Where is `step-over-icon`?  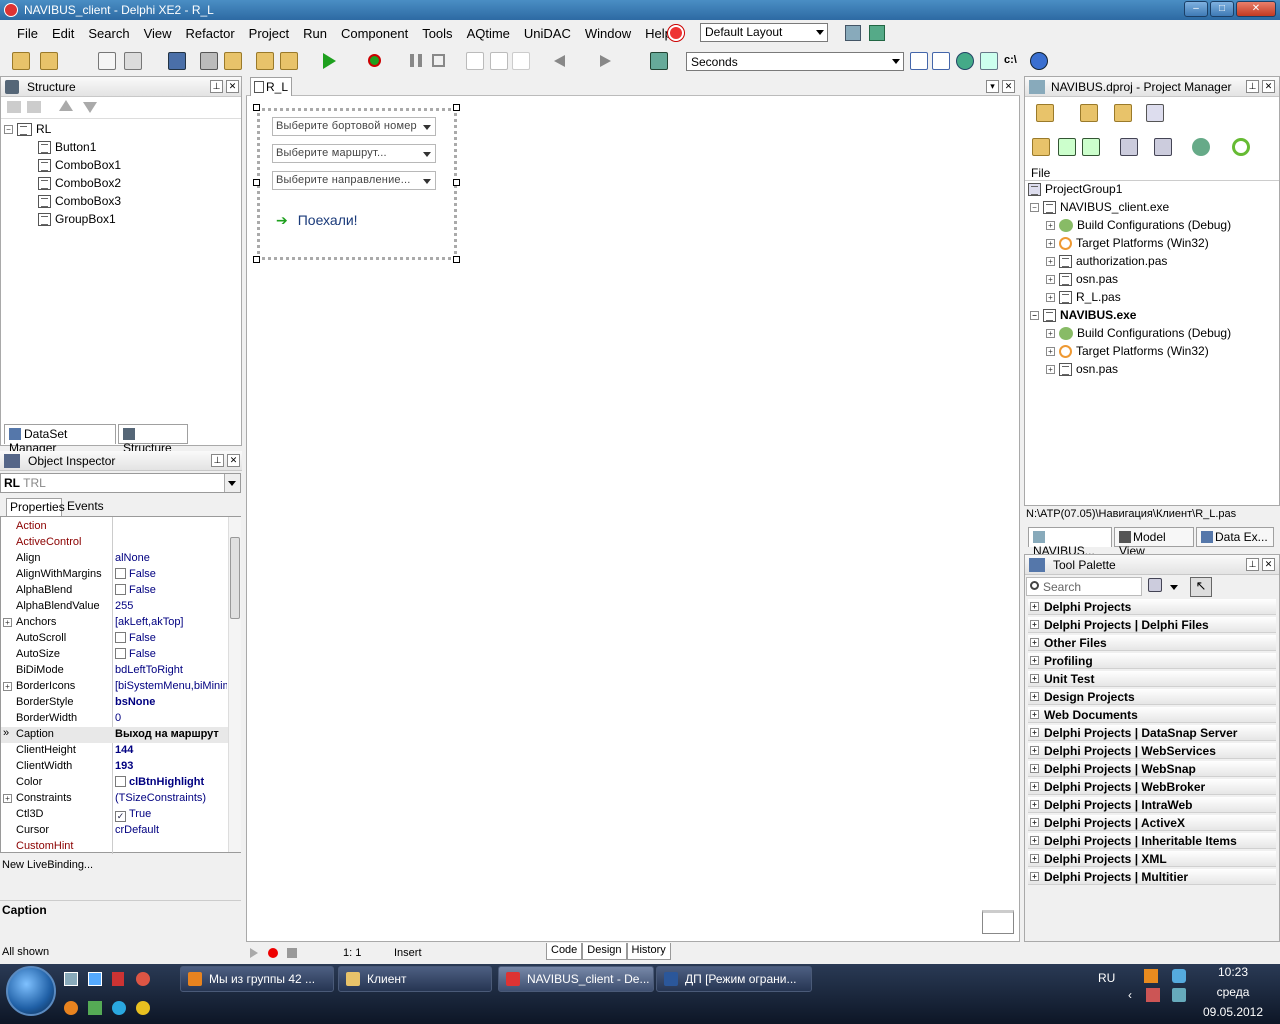 step-over-icon is located at coordinates (499, 61).